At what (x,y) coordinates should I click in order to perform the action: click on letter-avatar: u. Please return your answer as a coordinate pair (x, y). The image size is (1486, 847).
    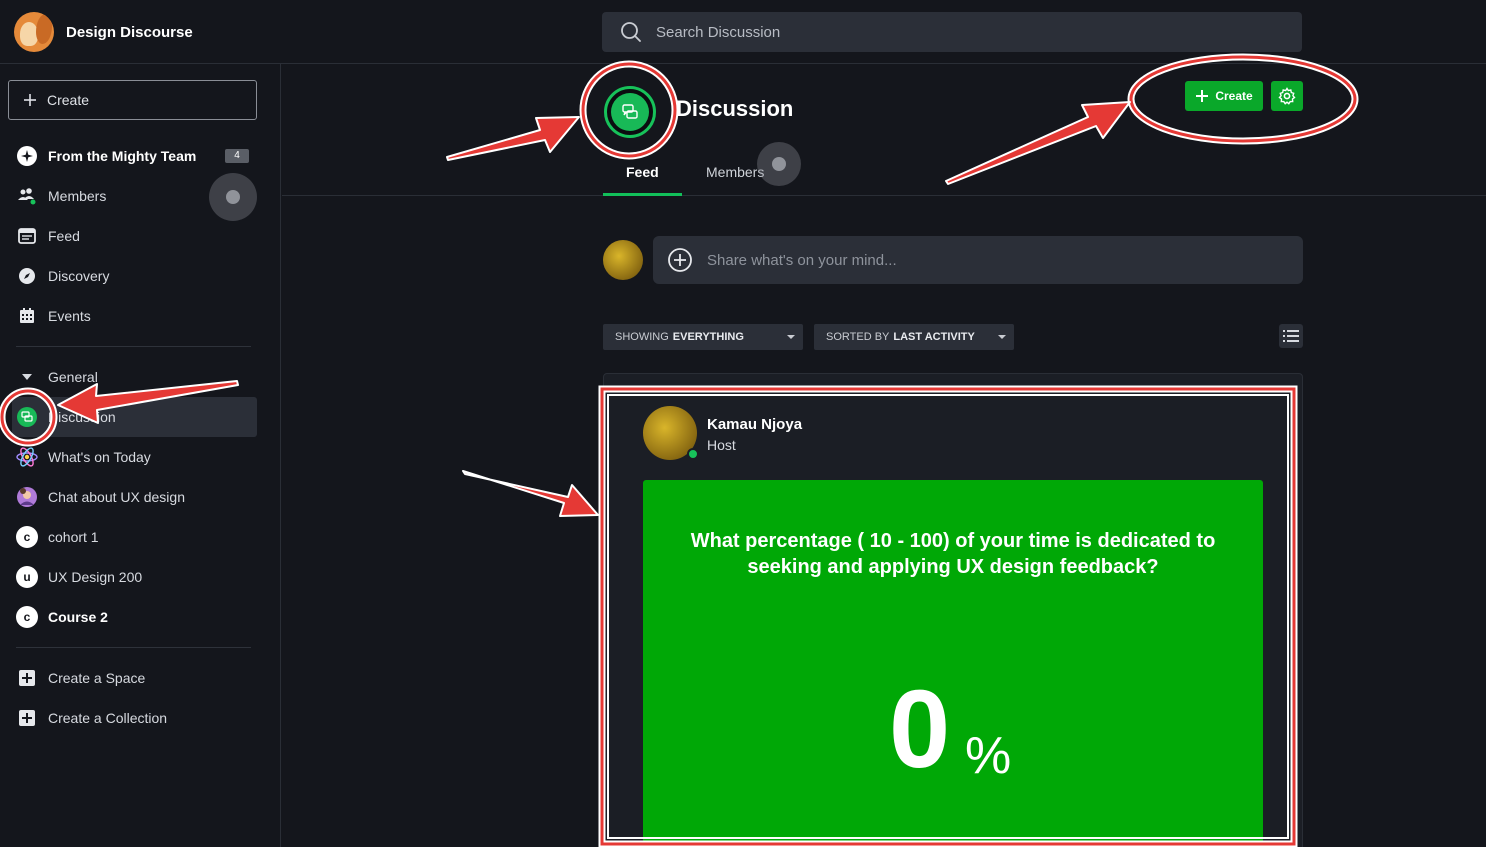
    Looking at the image, I should click on (27, 577).